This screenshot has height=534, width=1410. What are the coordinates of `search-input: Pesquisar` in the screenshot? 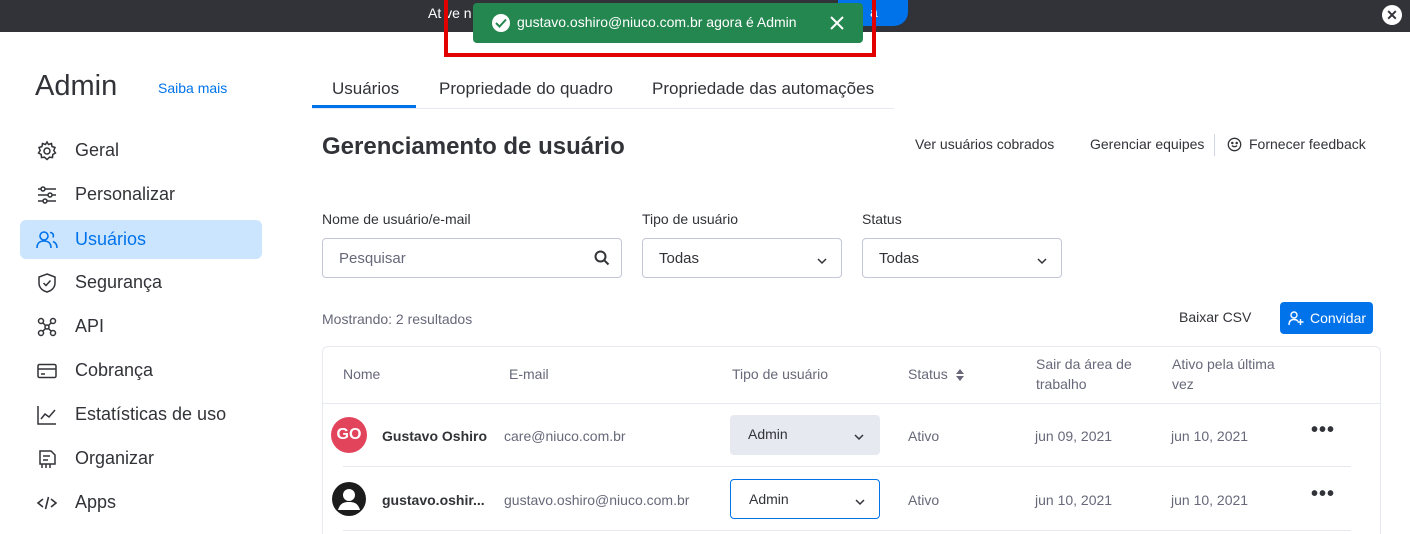 It's located at (472, 258).